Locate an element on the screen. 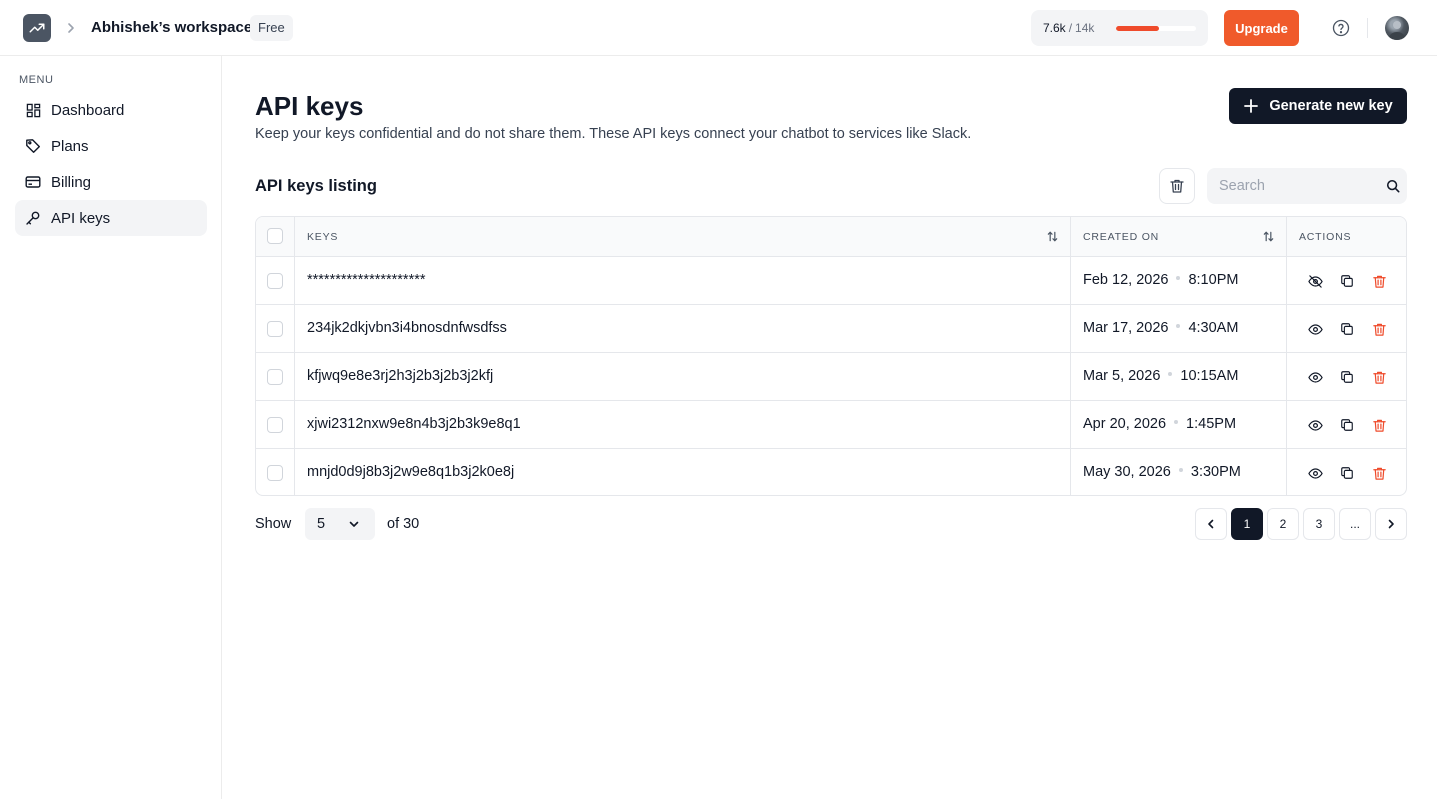  credit-card-icon is located at coordinates (33, 182).